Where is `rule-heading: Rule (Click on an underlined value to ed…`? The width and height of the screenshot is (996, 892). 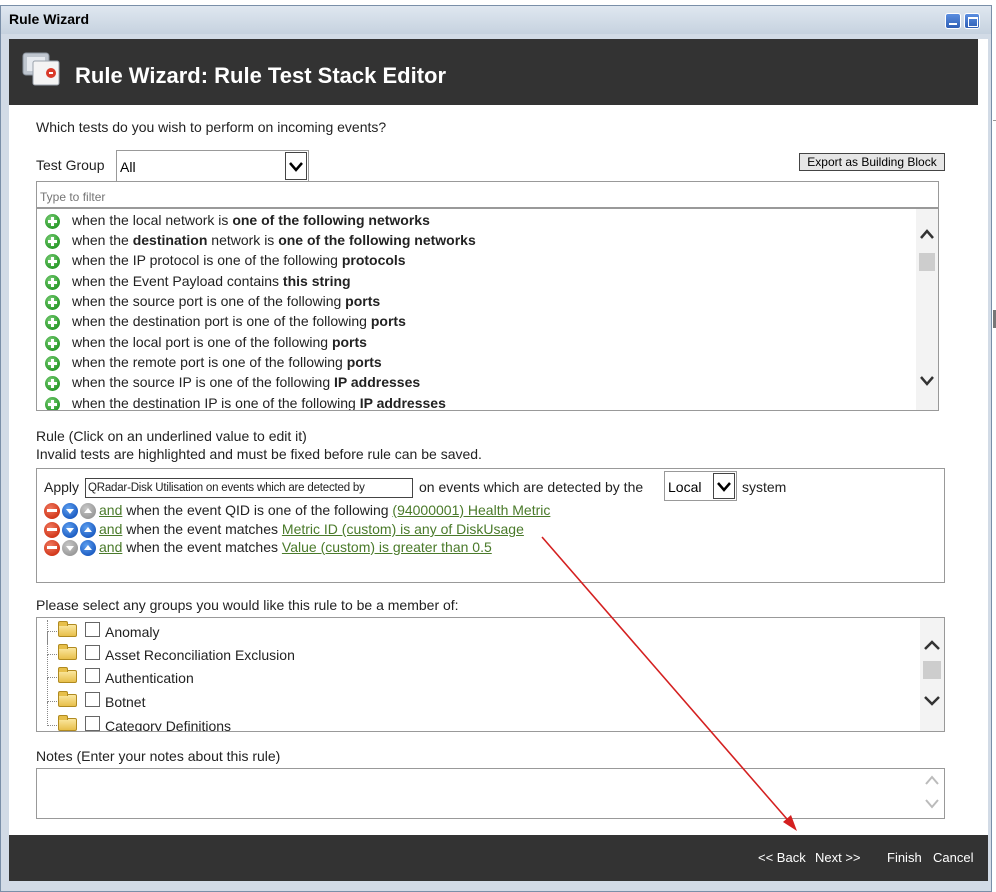
rule-heading: Rule (Click on an underlined value to ed… is located at coordinates (171, 436).